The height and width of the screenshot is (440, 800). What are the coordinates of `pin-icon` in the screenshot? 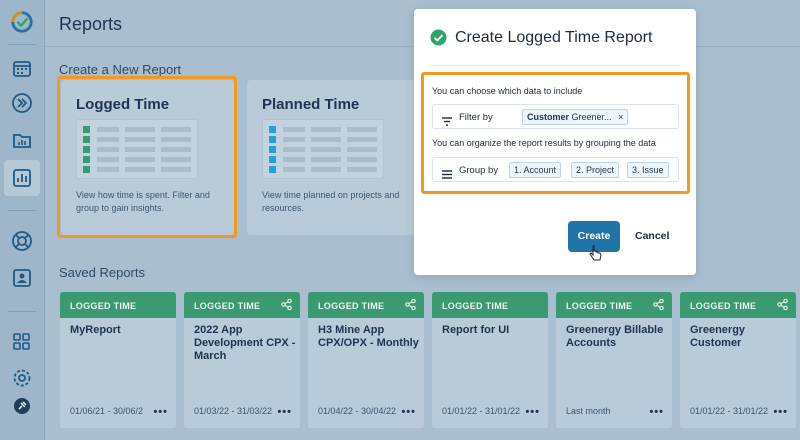 It's located at (22, 406).